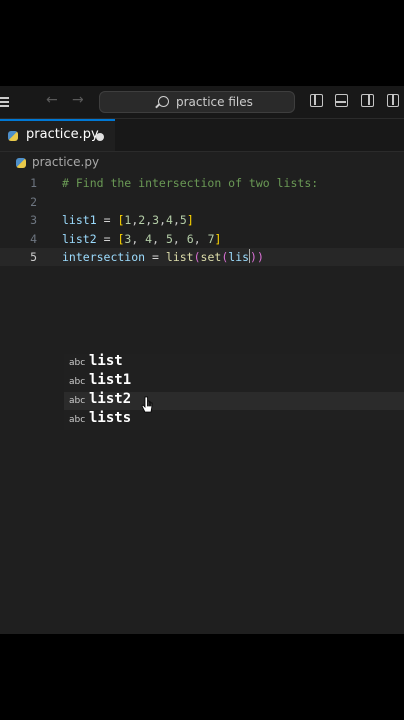  Describe the element at coordinates (202, 163) in the screenshot. I see `breadcrumb: practice.py` at that location.